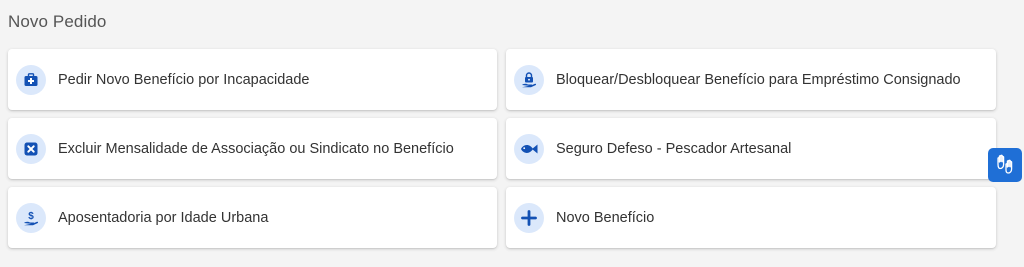 The height and width of the screenshot is (267, 1024). Describe the element at coordinates (605, 217) in the screenshot. I see `card-label: Novo Benefício` at that location.